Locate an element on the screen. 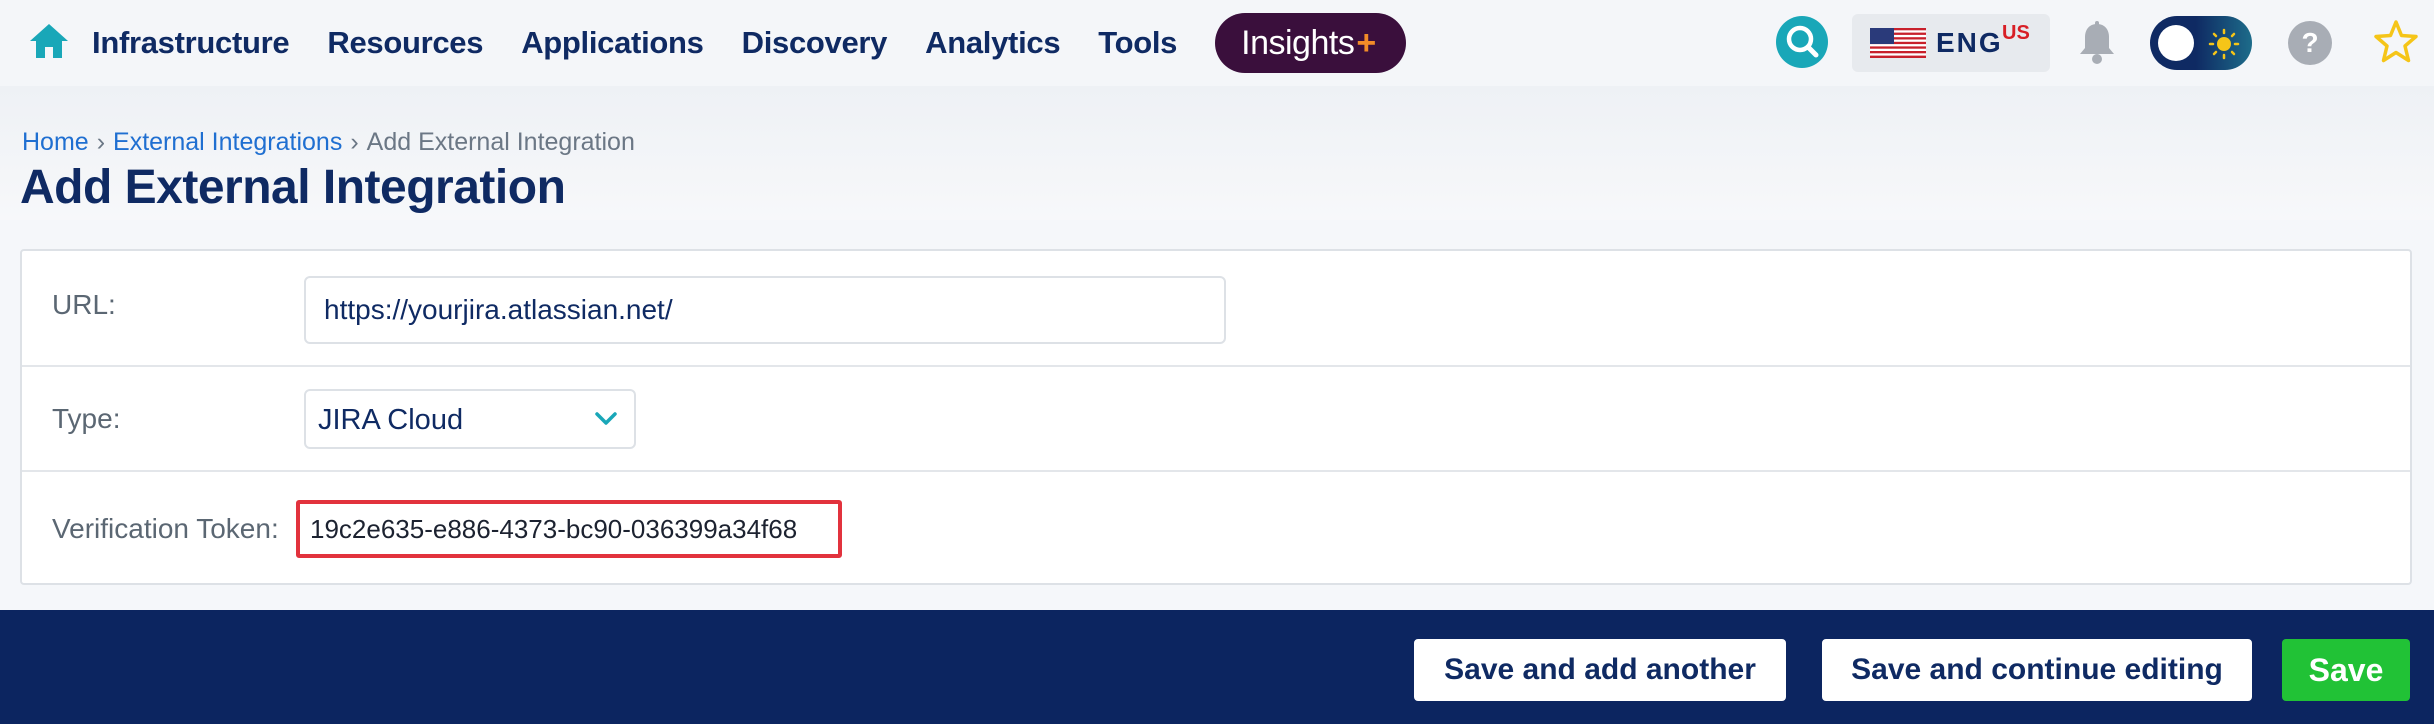 This screenshot has width=2434, height=724. breadcrumb-current: Add External Integration is located at coordinates (500, 142).